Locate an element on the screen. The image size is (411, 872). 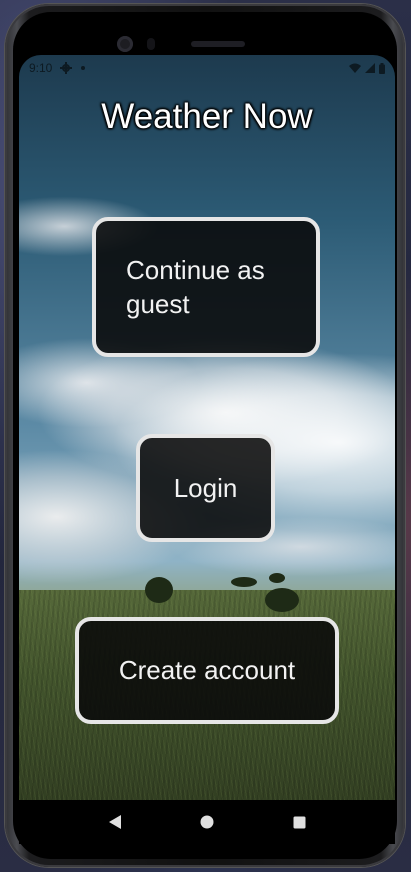
status-bar: 9:10 is located at coordinates (207, 68).